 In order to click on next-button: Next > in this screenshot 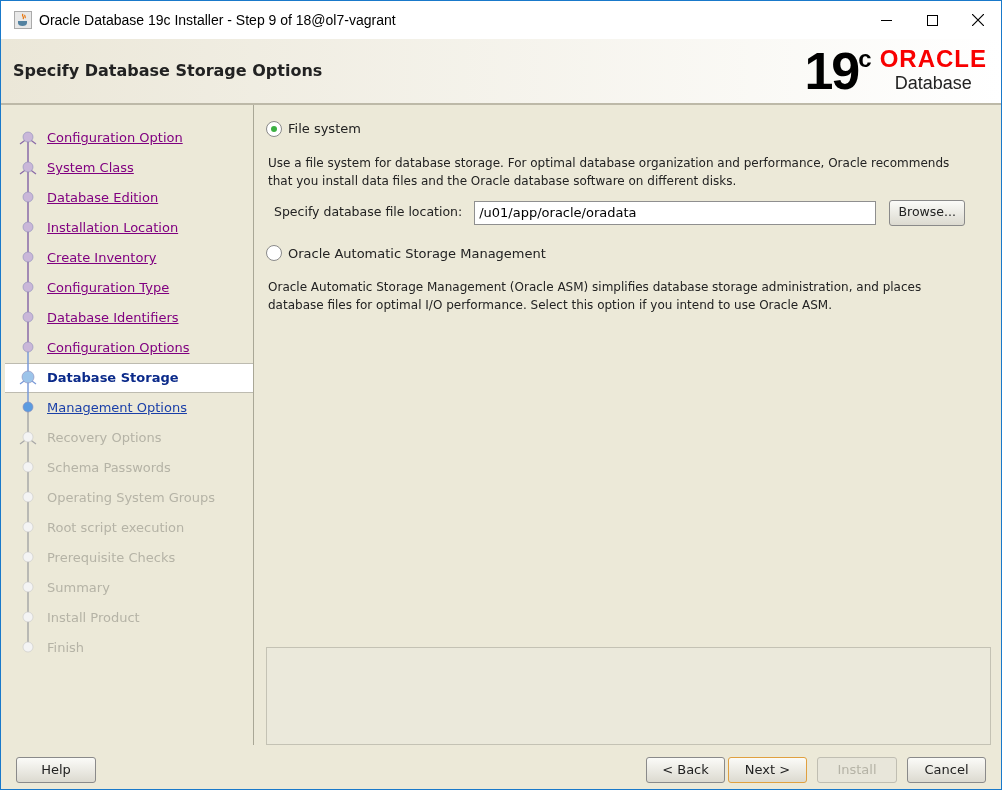, I will do `click(767, 770)`.